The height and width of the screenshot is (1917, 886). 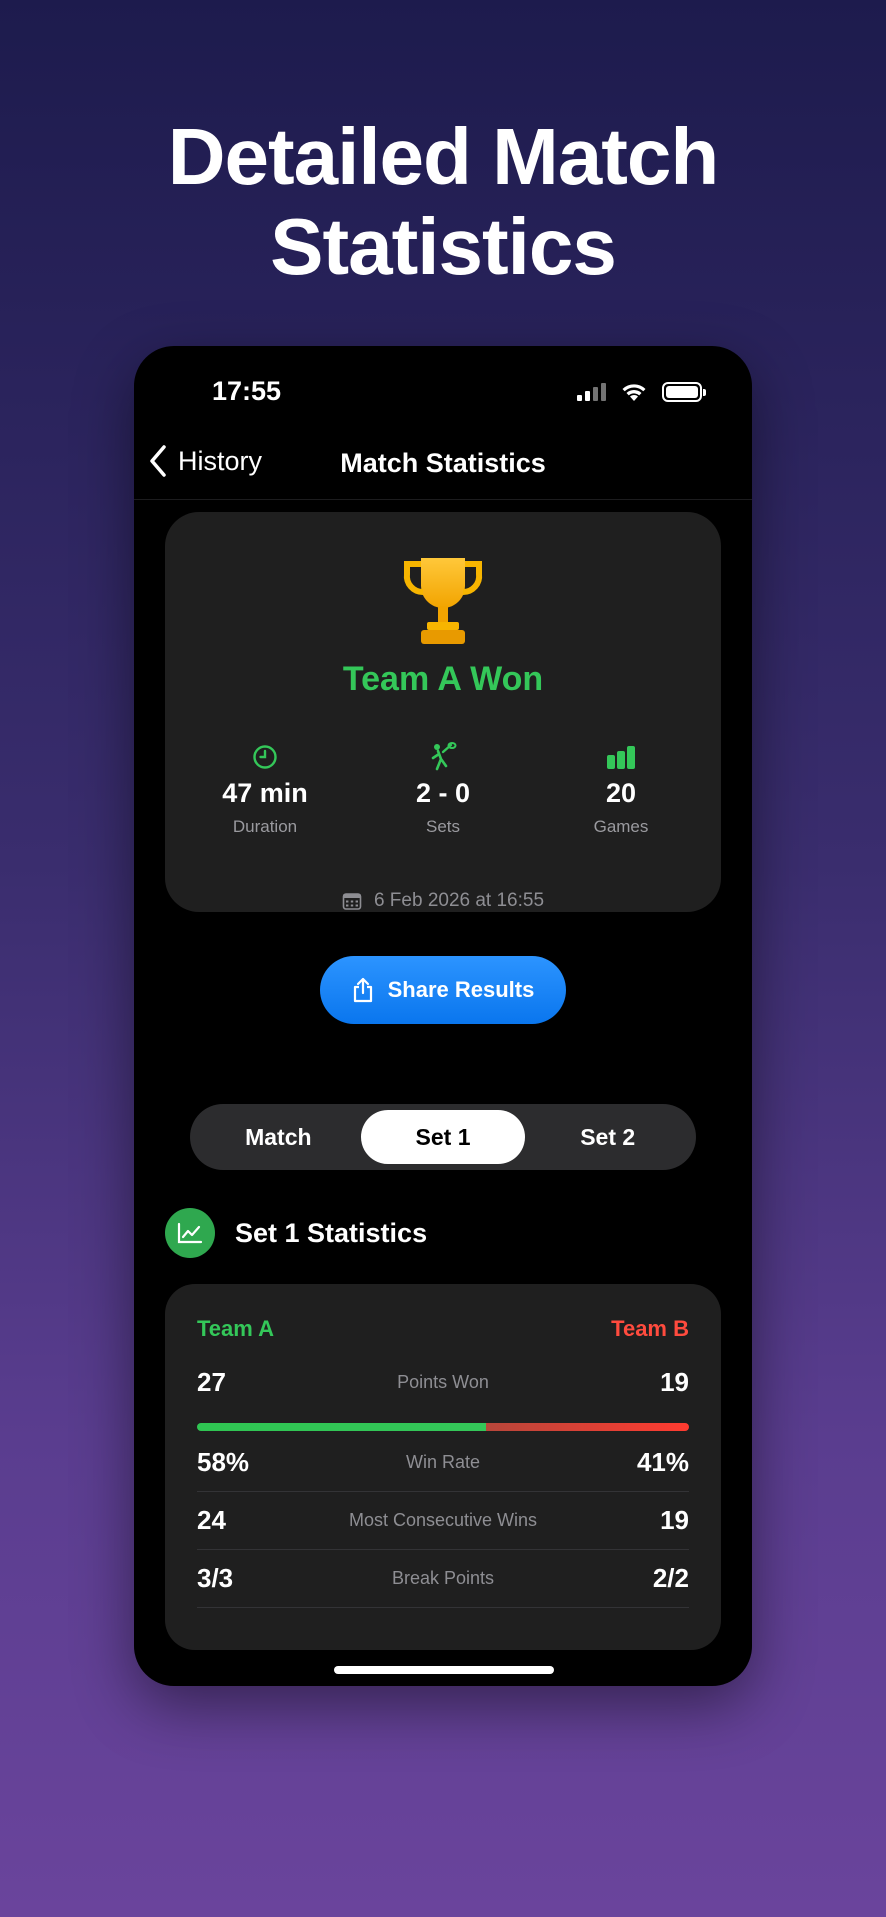 I want to click on headline: Detailed Match Statistics, so click(x=443, y=202).